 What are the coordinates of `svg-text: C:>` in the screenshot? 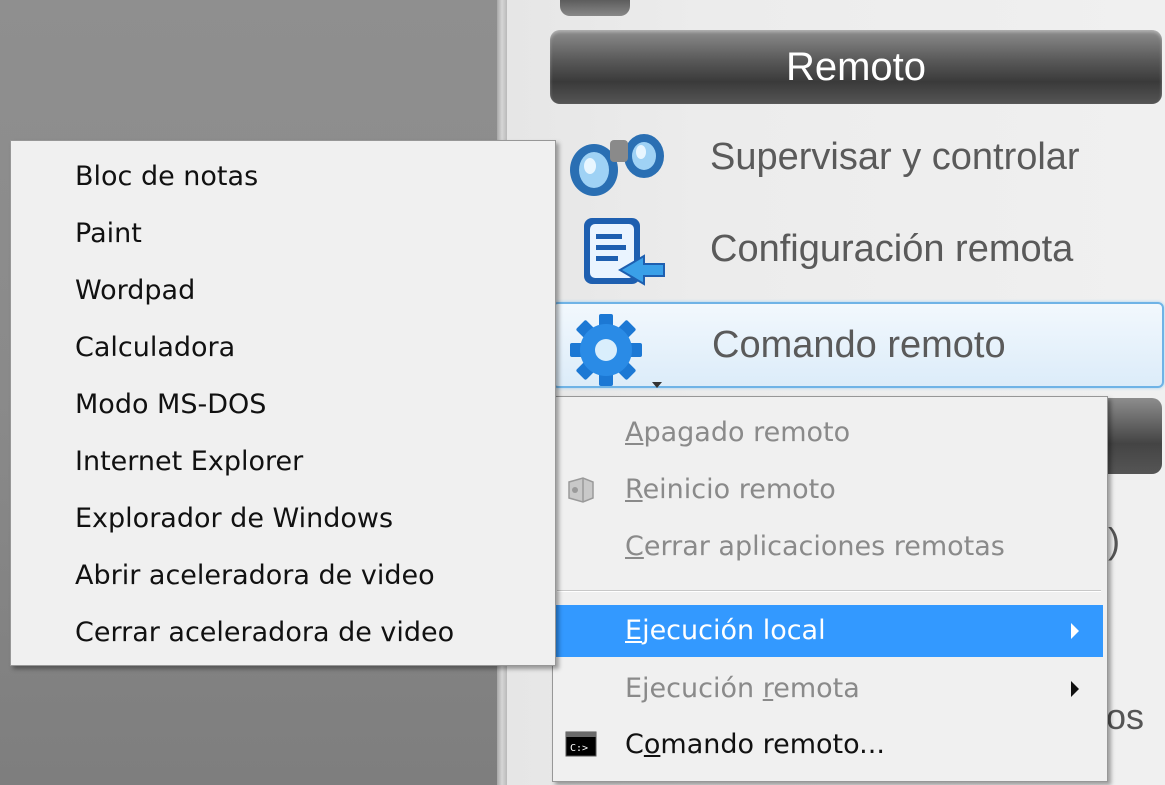 It's located at (579, 748).